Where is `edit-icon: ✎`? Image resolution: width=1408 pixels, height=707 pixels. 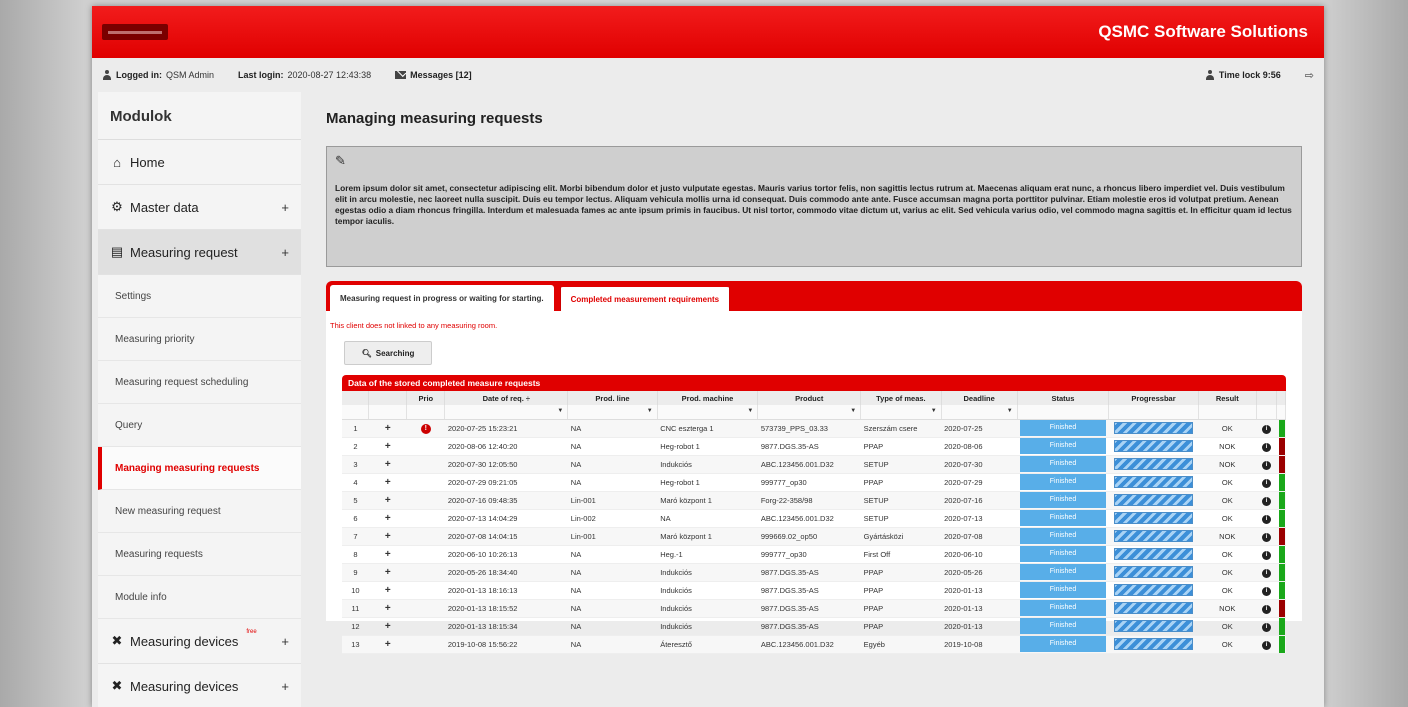 edit-icon: ✎ is located at coordinates (814, 164).